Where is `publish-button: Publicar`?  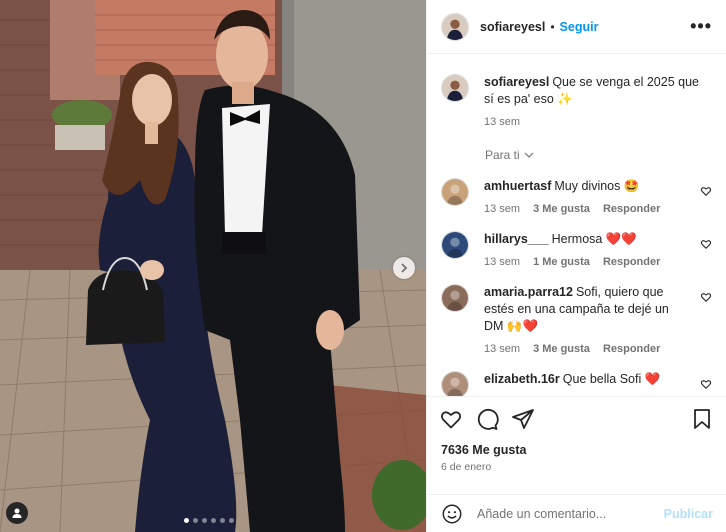 publish-button: Publicar is located at coordinates (688, 514).